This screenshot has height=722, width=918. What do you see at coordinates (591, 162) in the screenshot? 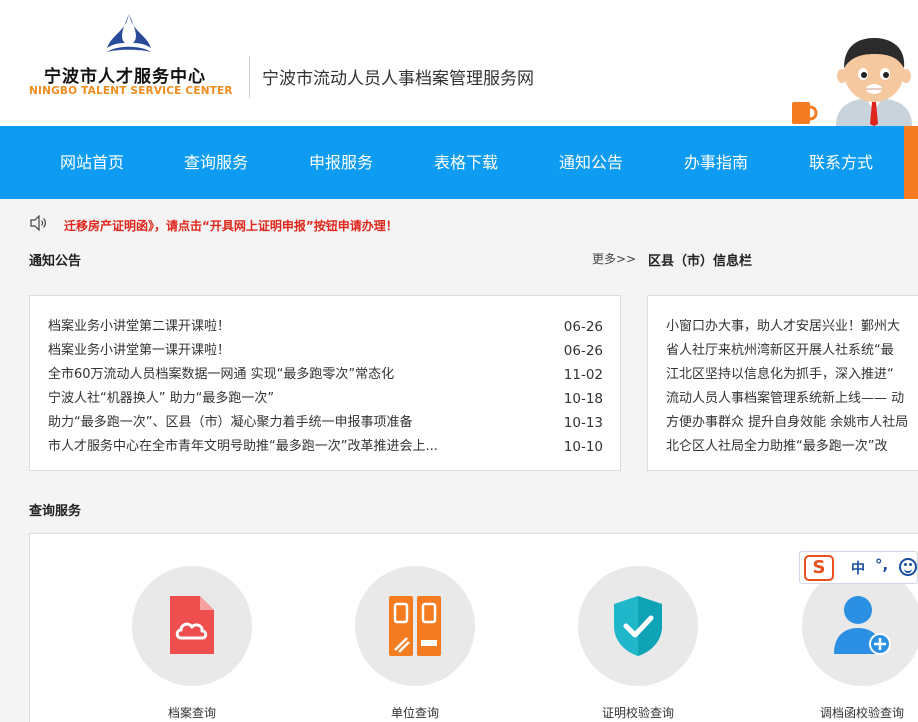
I see `nav-item-notices: 通知公告` at bounding box center [591, 162].